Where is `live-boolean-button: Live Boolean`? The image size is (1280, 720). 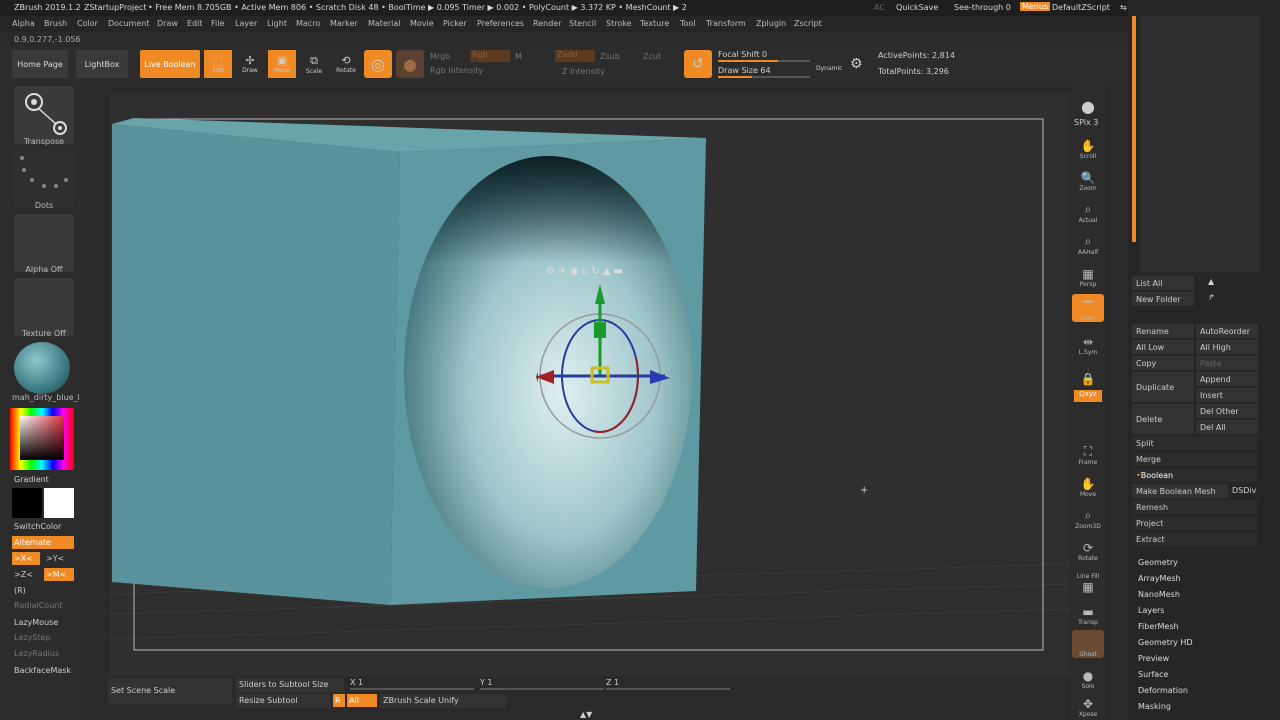 live-boolean-button: Live Boolean is located at coordinates (170, 64).